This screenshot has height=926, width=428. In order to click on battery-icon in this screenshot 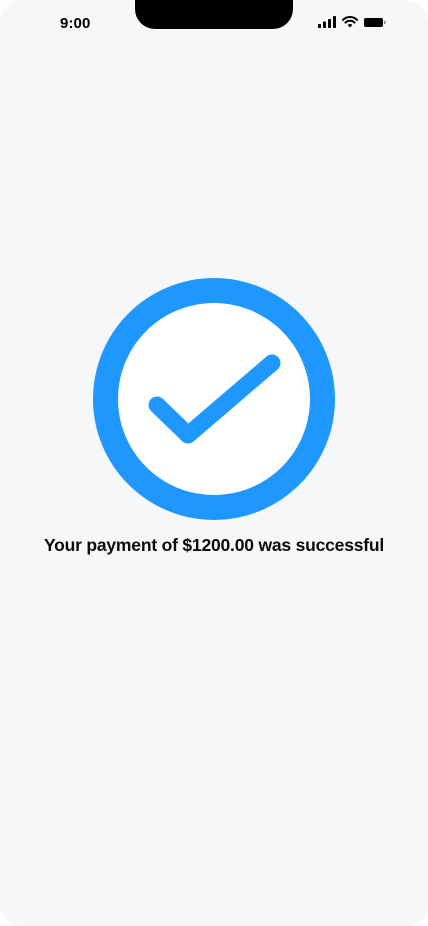, I will do `click(375, 22)`.